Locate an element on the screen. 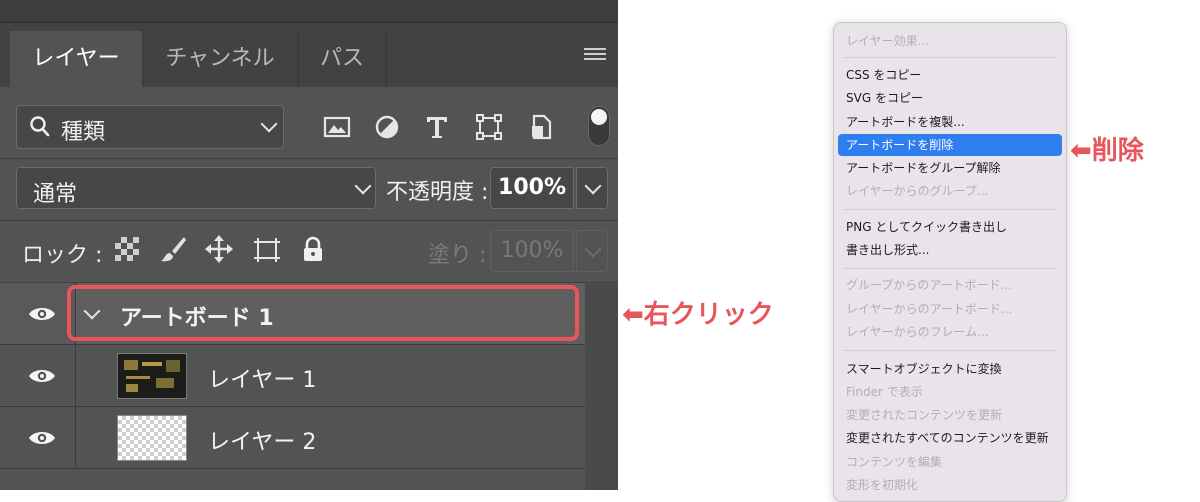 The image size is (1200, 502). fill-dropdown-button is located at coordinates (592, 251).